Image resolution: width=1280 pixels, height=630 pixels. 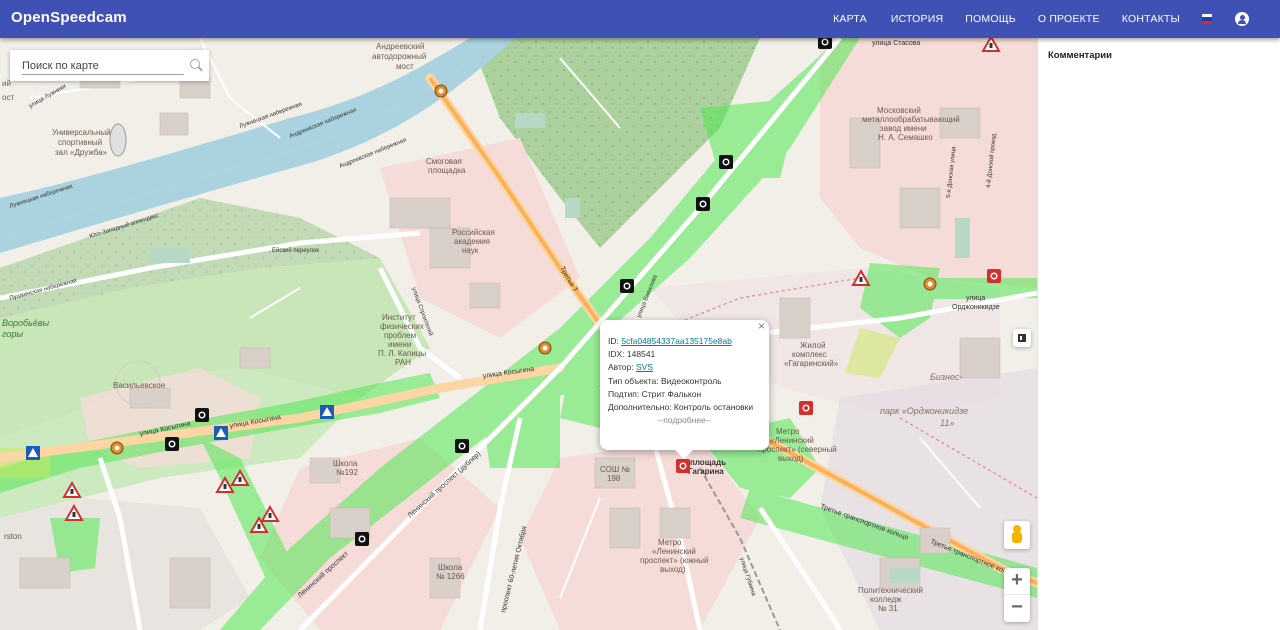 What do you see at coordinates (405, 66) in the screenshot?
I see `map-label: мост` at bounding box center [405, 66].